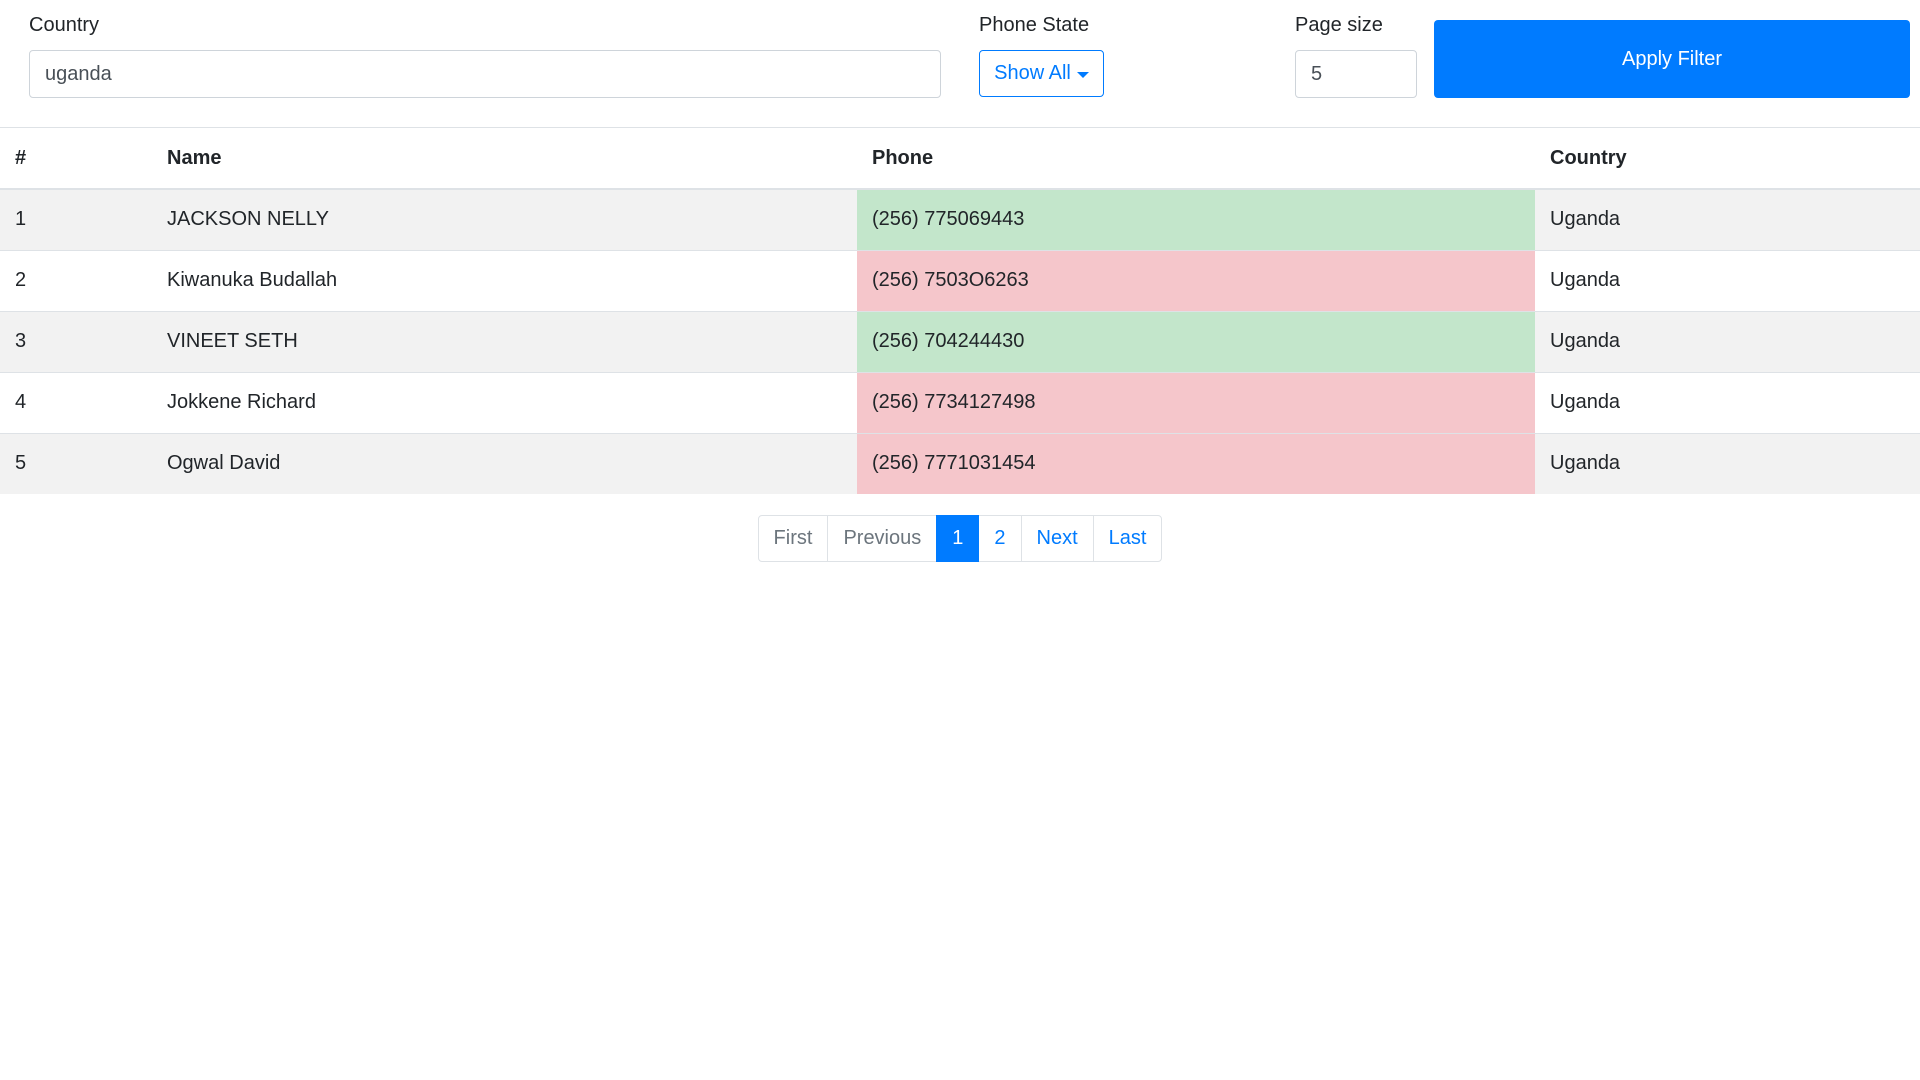  Describe the element at coordinates (224, 463) in the screenshot. I see `cell-name: Ogwal David` at that location.